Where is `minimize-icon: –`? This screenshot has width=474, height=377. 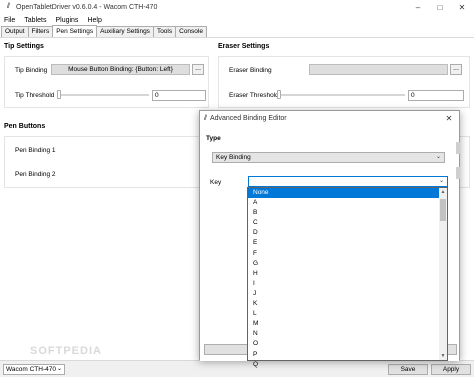 minimize-icon: – is located at coordinates (418, 7).